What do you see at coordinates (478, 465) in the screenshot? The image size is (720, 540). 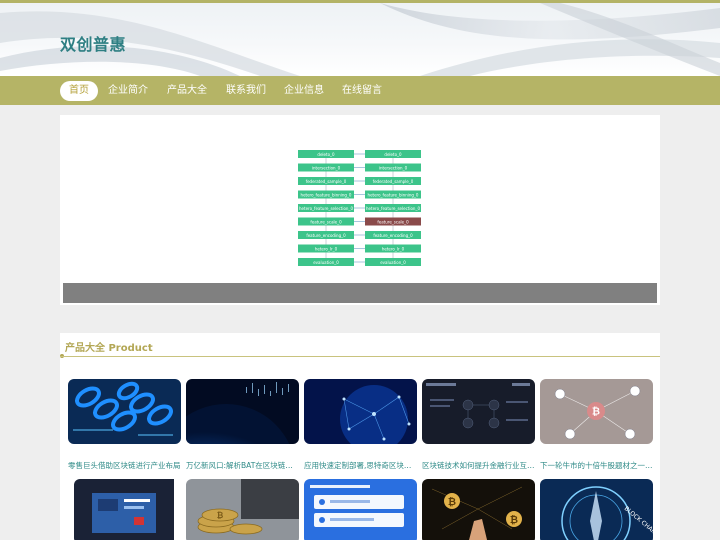 I see `product-caption: 区块链技术如何提升金融行业互信水平` at bounding box center [478, 465].